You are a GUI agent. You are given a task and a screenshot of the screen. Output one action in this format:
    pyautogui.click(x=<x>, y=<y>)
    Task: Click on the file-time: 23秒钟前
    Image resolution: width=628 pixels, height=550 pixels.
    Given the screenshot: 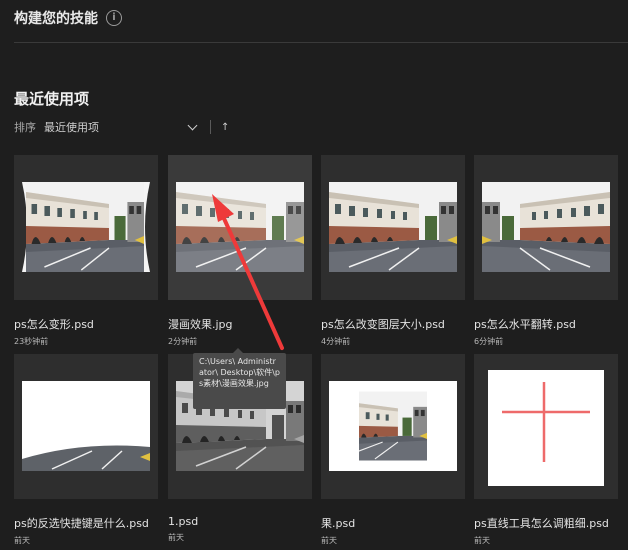 What is the action you would take?
    pyautogui.click(x=31, y=341)
    